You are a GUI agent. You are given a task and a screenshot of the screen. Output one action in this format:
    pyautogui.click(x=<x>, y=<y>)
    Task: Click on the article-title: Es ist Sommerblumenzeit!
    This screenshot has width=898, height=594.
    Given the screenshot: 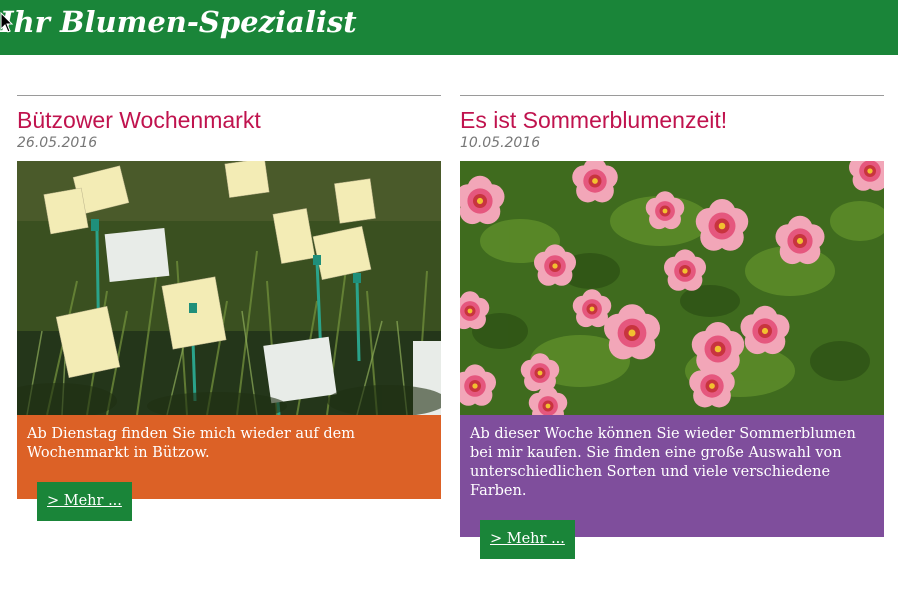 What is the action you would take?
    pyautogui.click(x=672, y=120)
    